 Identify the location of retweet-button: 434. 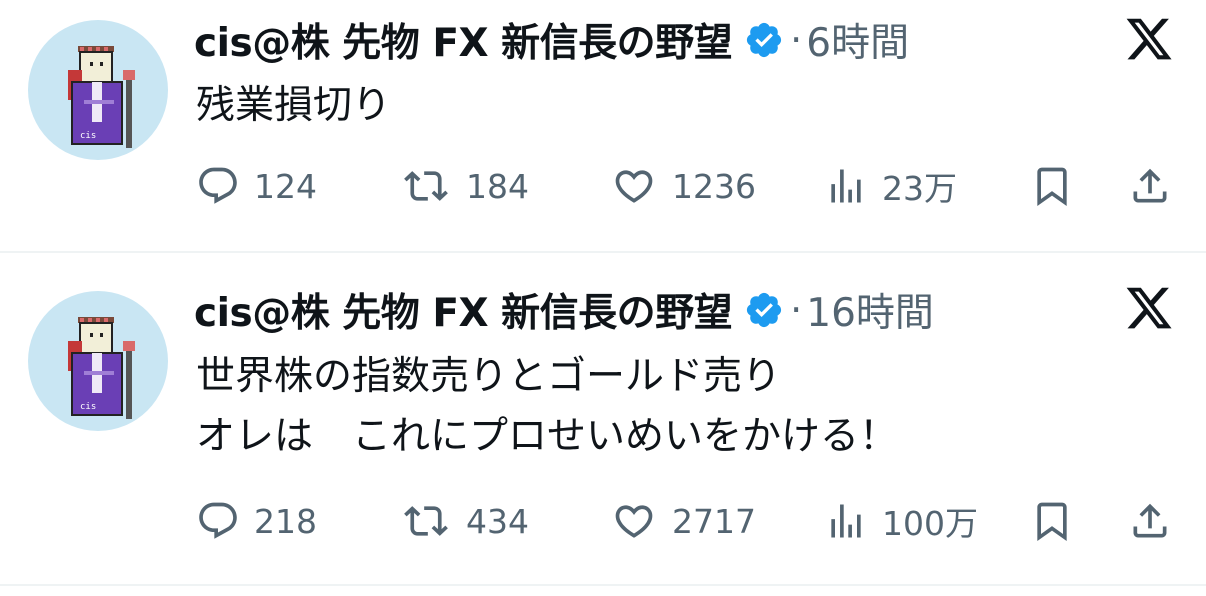
(464, 521).